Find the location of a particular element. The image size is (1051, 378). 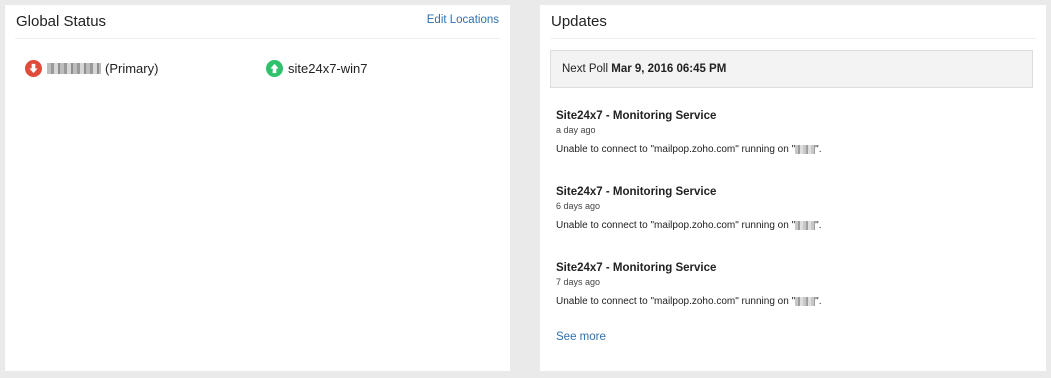

location-primary: (Primary) is located at coordinates (91, 68).